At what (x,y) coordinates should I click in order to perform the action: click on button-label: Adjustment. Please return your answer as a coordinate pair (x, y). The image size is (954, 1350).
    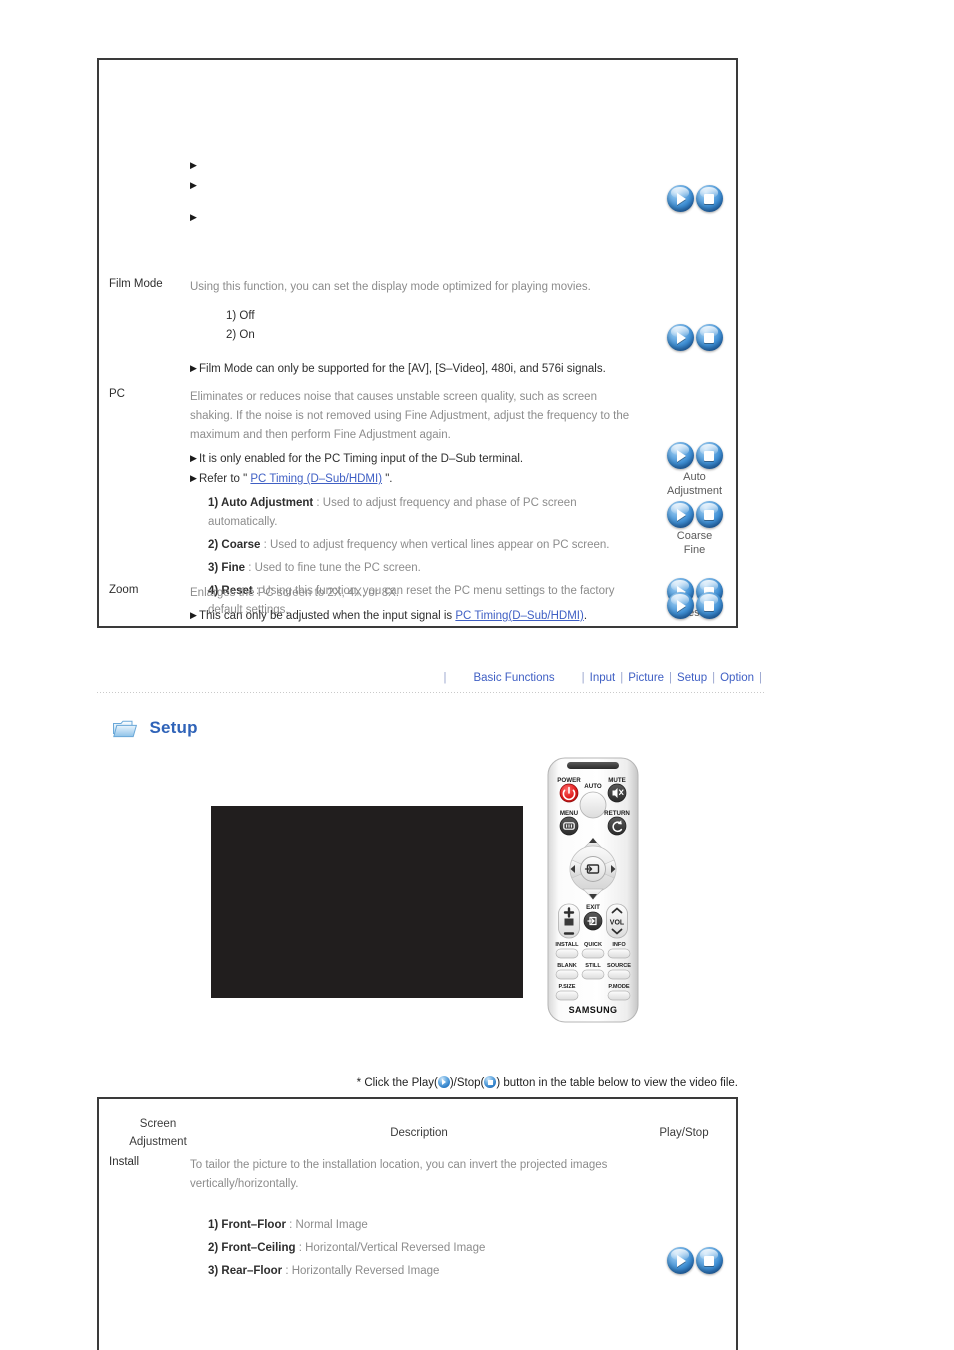
    Looking at the image, I should click on (694, 491).